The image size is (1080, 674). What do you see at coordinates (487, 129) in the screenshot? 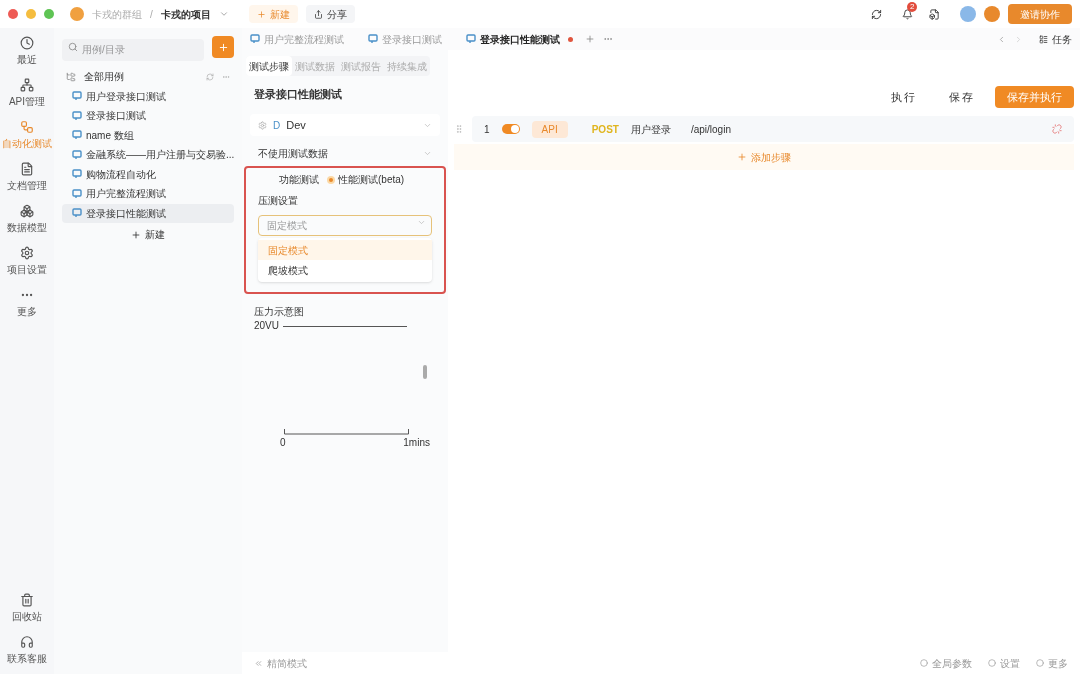
I see `step-number: 1` at bounding box center [487, 129].